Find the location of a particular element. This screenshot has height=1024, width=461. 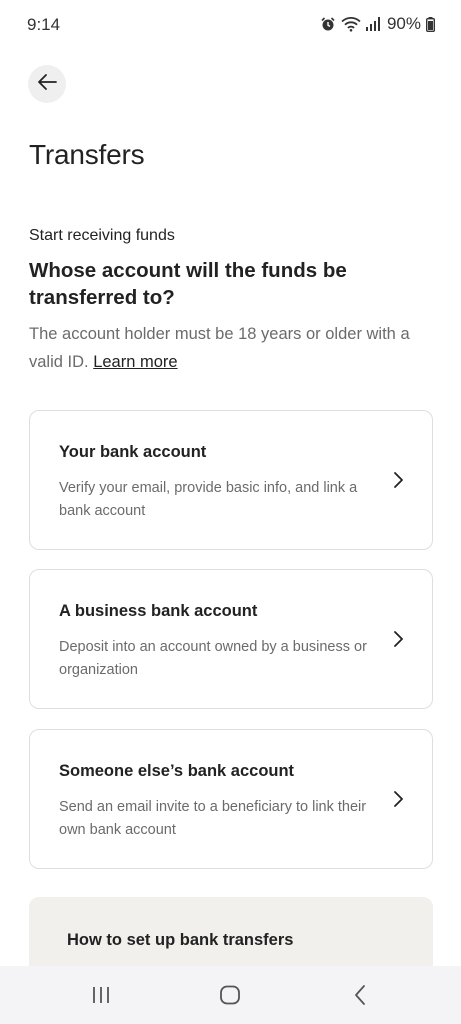

status-time: 9:14 is located at coordinates (44, 24).